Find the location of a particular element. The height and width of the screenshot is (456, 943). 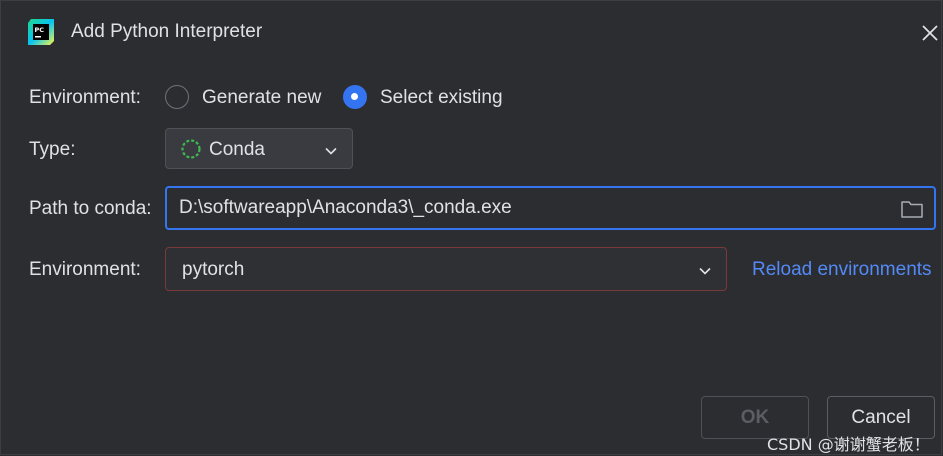

path-to-conda-field is located at coordinates (550, 208).